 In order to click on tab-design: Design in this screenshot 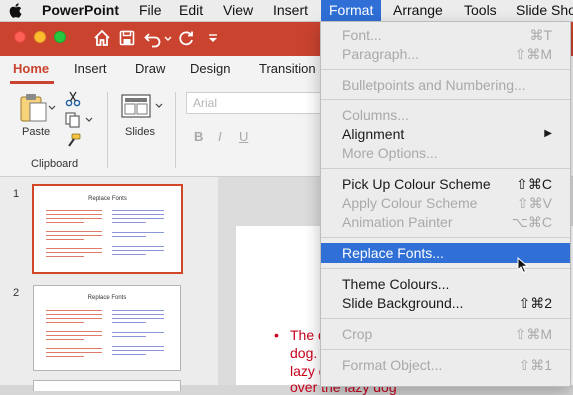, I will do `click(210, 68)`.